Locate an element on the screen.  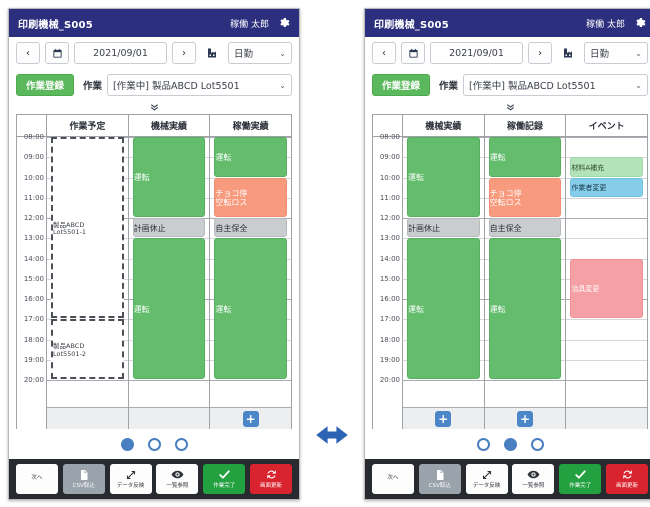
app-title: 印刷機械_S005 is located at coordinates (411, 25).